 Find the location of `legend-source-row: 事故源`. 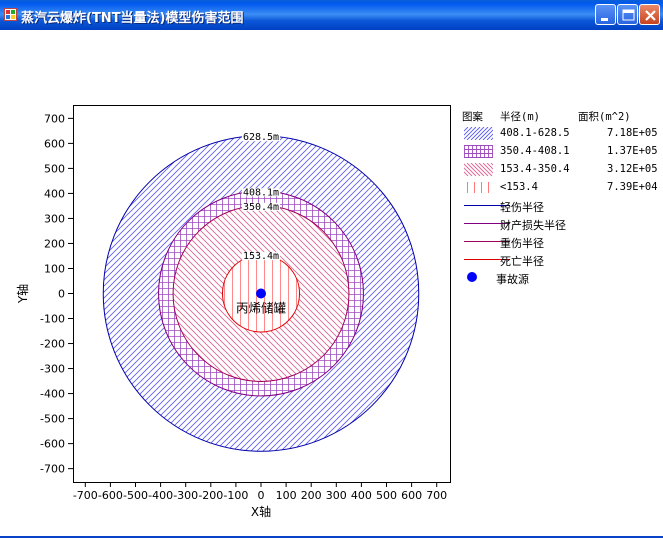

legend-source-row: 事故源 is located at coordinates (560, 278).